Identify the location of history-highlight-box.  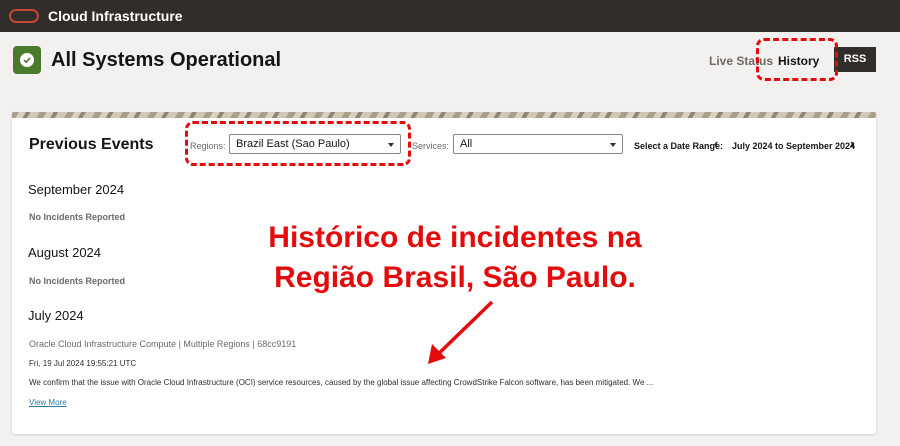
(797, 59).